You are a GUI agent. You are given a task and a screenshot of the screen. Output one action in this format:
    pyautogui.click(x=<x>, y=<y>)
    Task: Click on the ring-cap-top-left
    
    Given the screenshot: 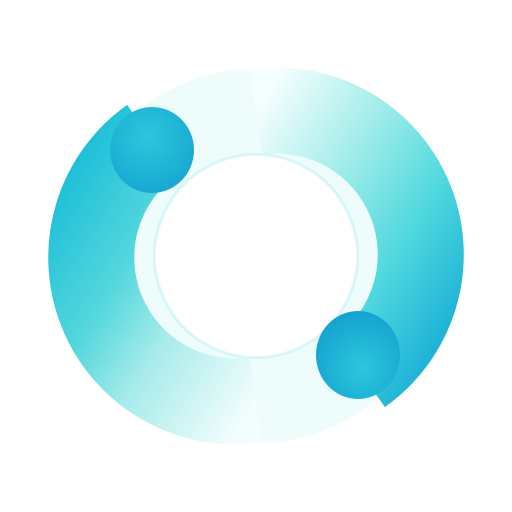 What is the action you would take?
    pyautogui.click(x=152, y=150)
    